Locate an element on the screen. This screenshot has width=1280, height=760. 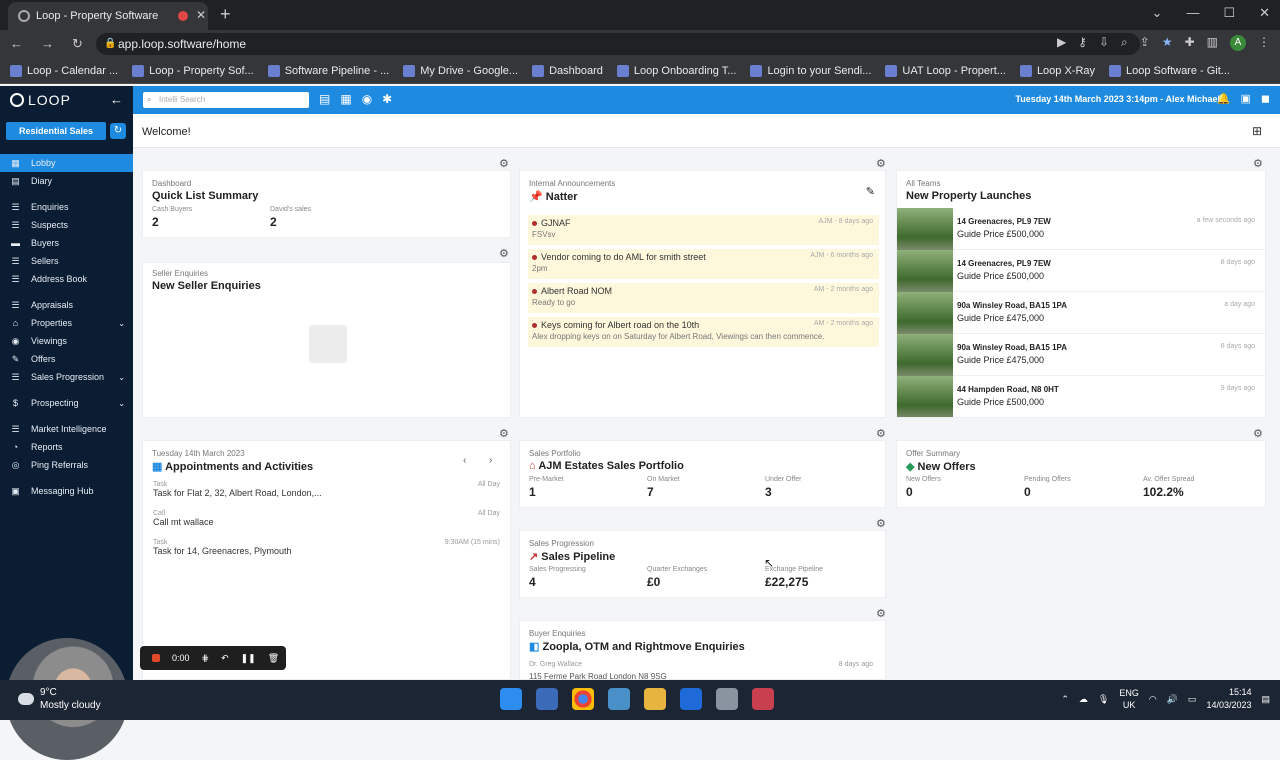
dropbox-icon is located at coordinates (691, 699).